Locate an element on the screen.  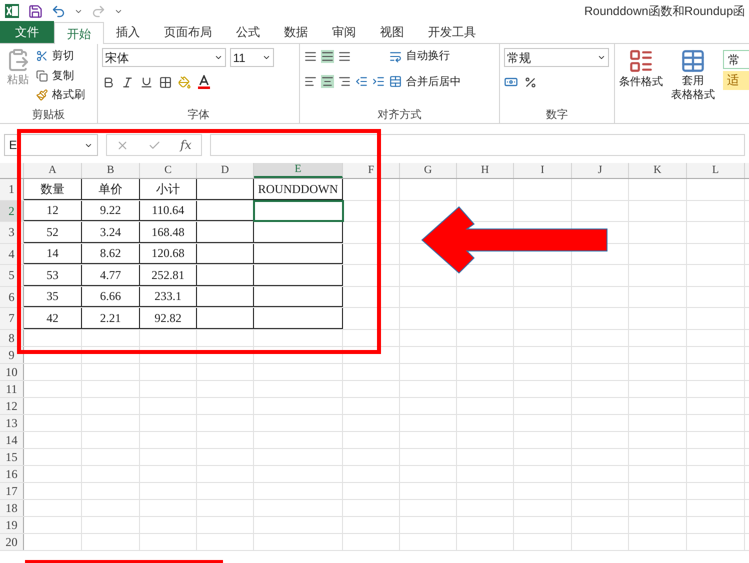
column-header: A is located at coordinates (53, 170).